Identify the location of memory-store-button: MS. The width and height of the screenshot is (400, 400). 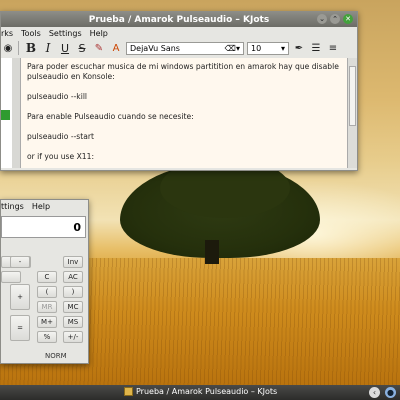
(73, 322).